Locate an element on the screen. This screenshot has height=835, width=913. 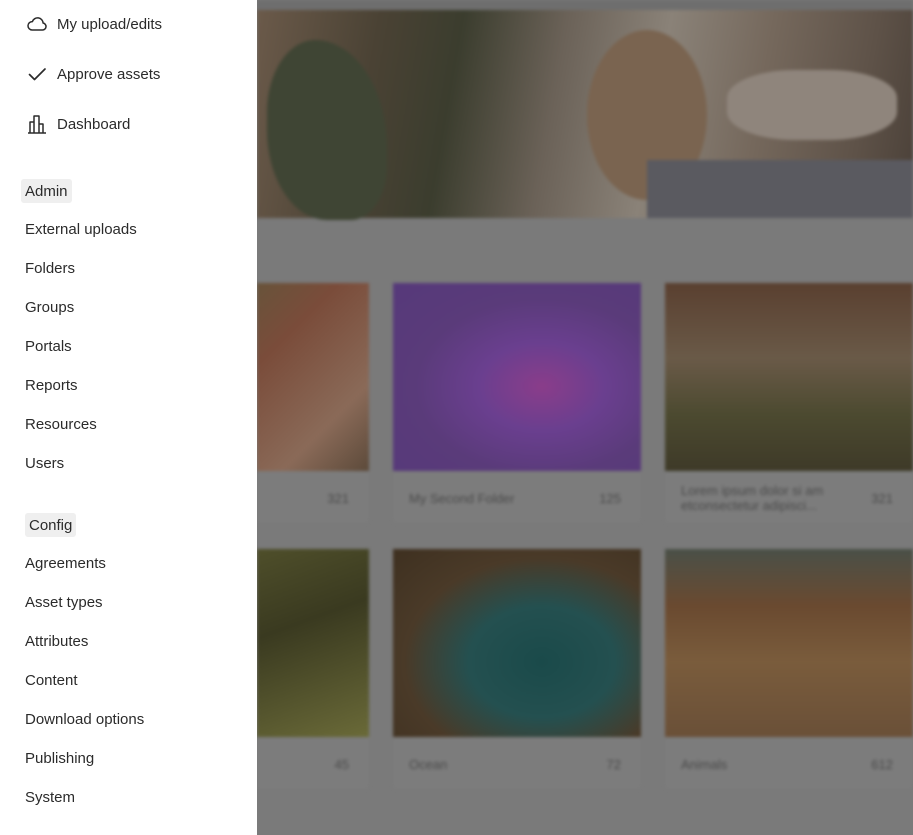
config-link-asset-types: Asset types is located at coordinates (64, 603).